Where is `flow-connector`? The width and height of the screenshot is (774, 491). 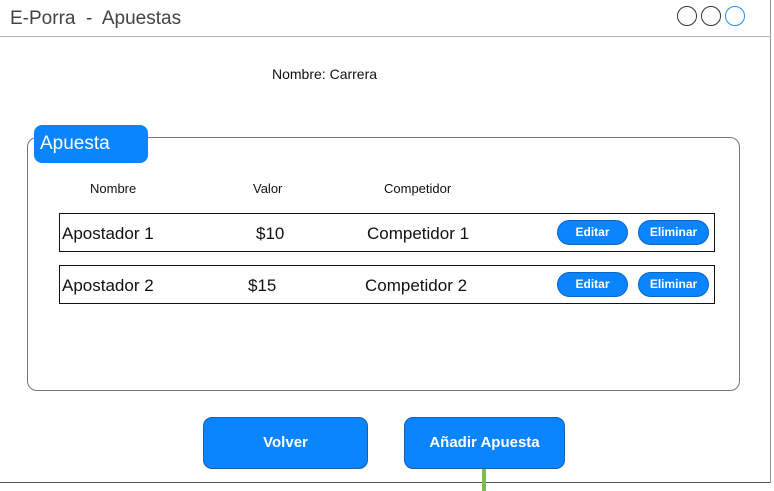
flow-connector is located at coordinates (484, 480).